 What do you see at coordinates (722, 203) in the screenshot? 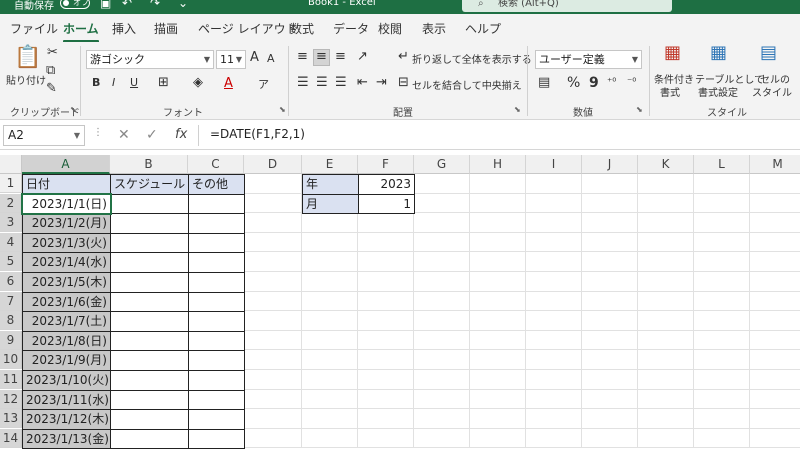
I see `cell-l2` at bounding box center [722, 203].